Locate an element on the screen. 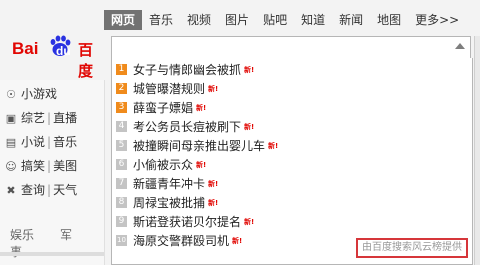  suggestion-item: 9 斯诺登获诺贝尔提名 新! is located at coordinates (185, 222).